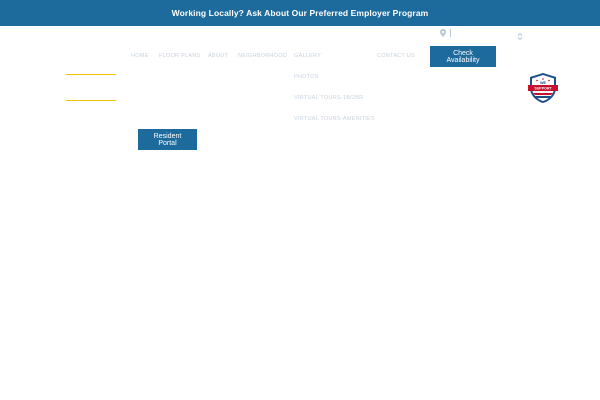  I want to click on nav-neighborhood: Neighborhood, so click(262, 56).